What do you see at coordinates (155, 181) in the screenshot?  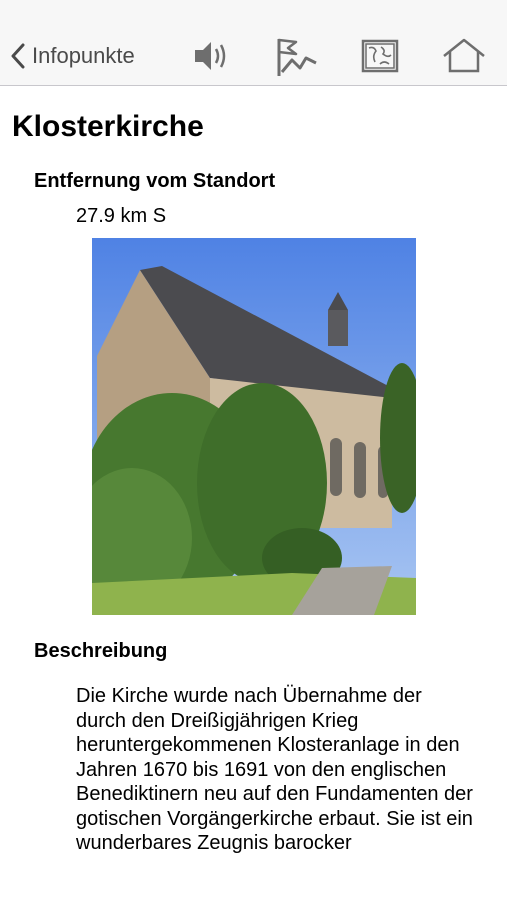 I see `distance-heading: Entfernung vom Standort` at bounding box center [155, 181].